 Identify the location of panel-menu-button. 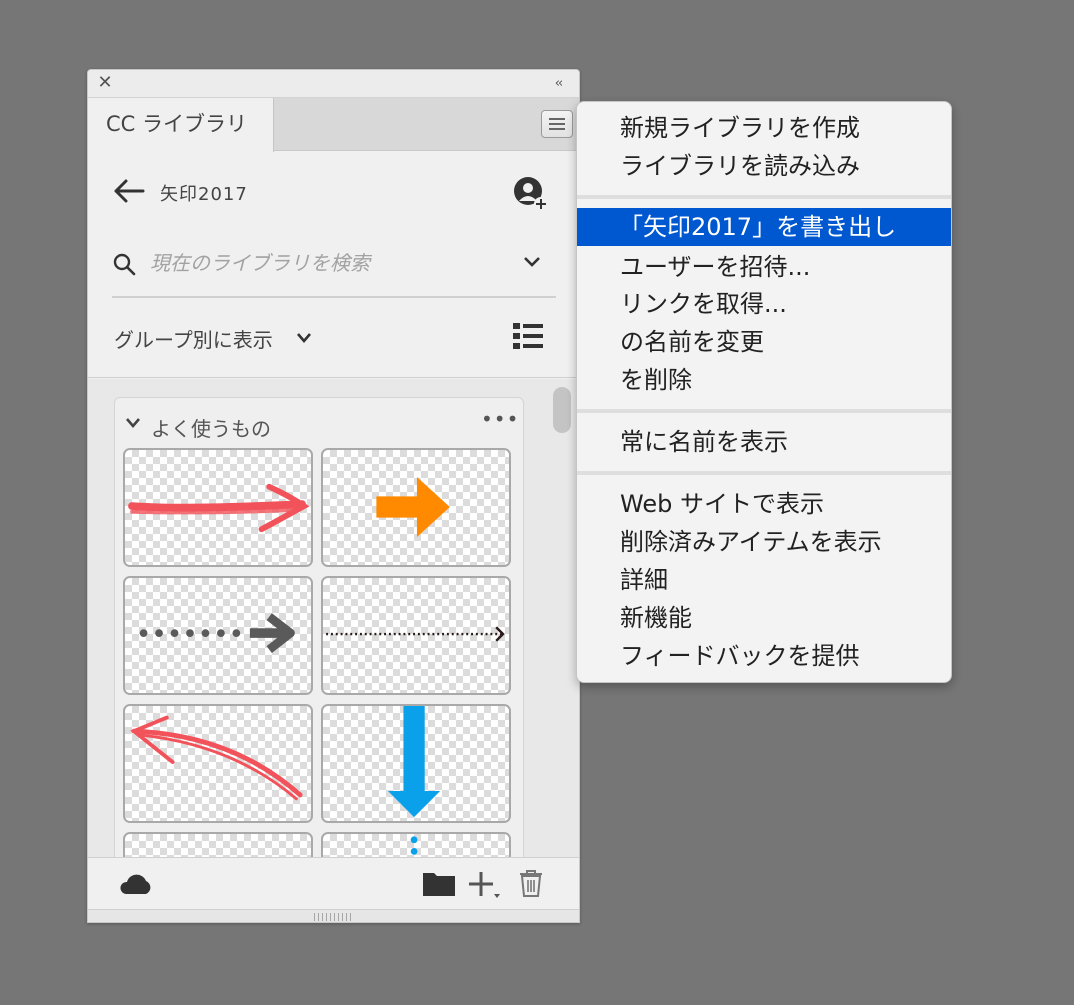
(557, 124).